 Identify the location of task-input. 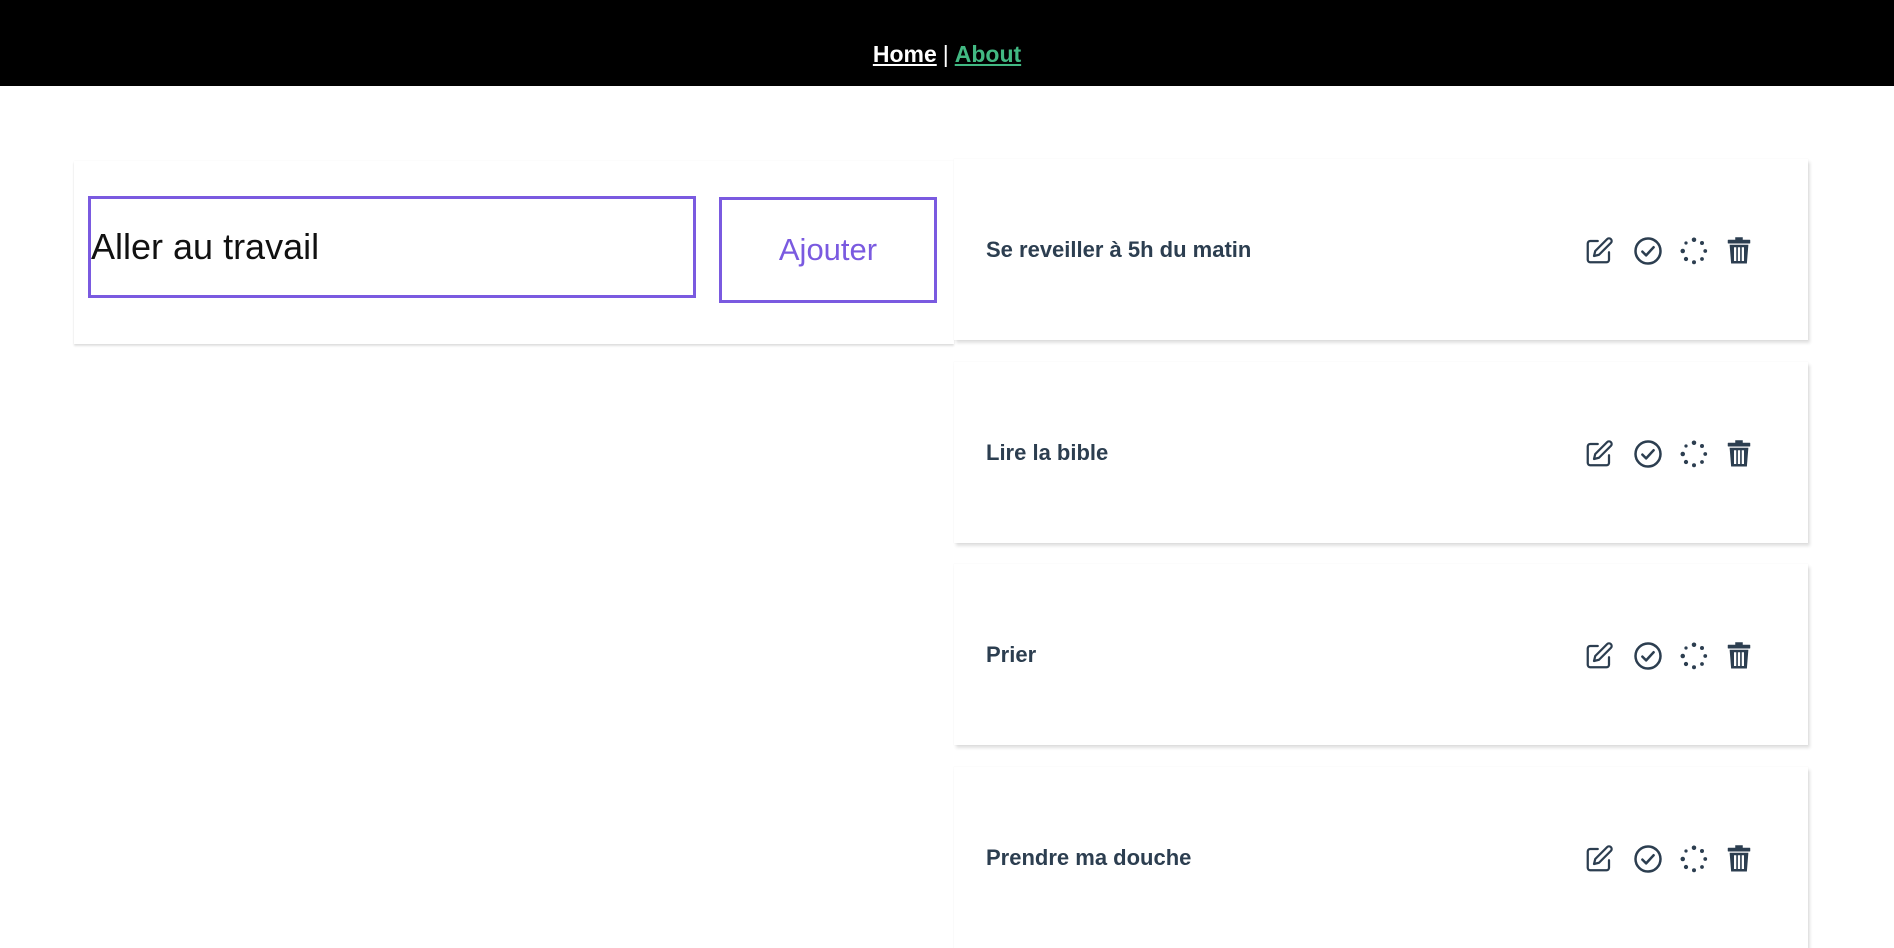
(392, 247).